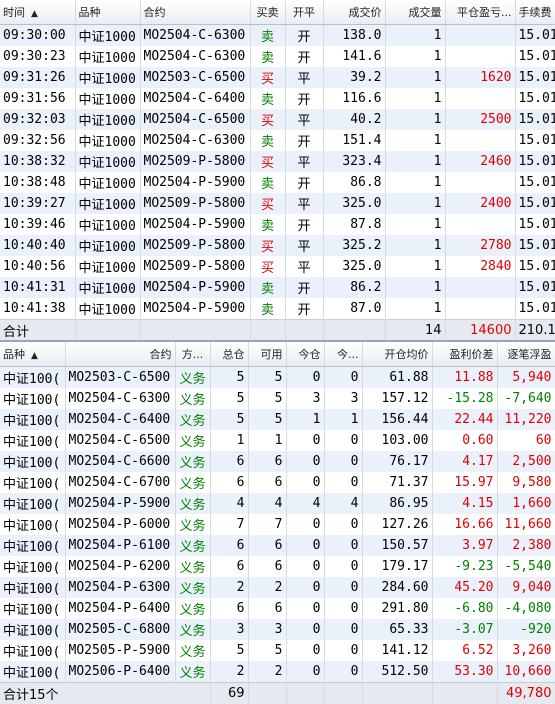 The image size is (555, 704). What do you see at coordinates (277, 309) in the screenshot?
I see `trade-row: 10:41:38中证1000MO2504-P-5900卖开87.0115.01` at bounding box center [277, 309].